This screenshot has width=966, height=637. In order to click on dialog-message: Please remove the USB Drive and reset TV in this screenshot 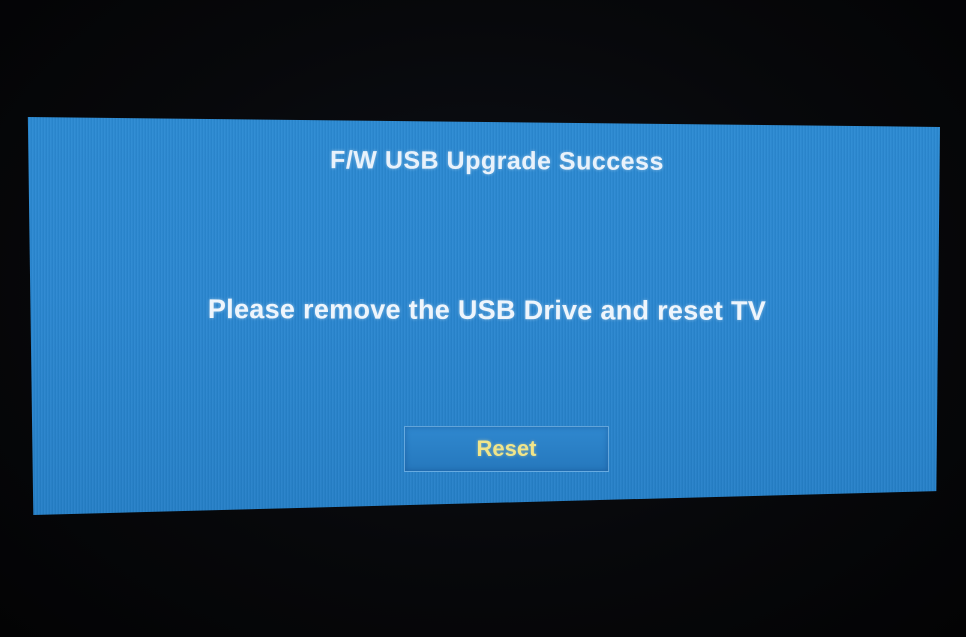, I will do `click(487, 310)`.